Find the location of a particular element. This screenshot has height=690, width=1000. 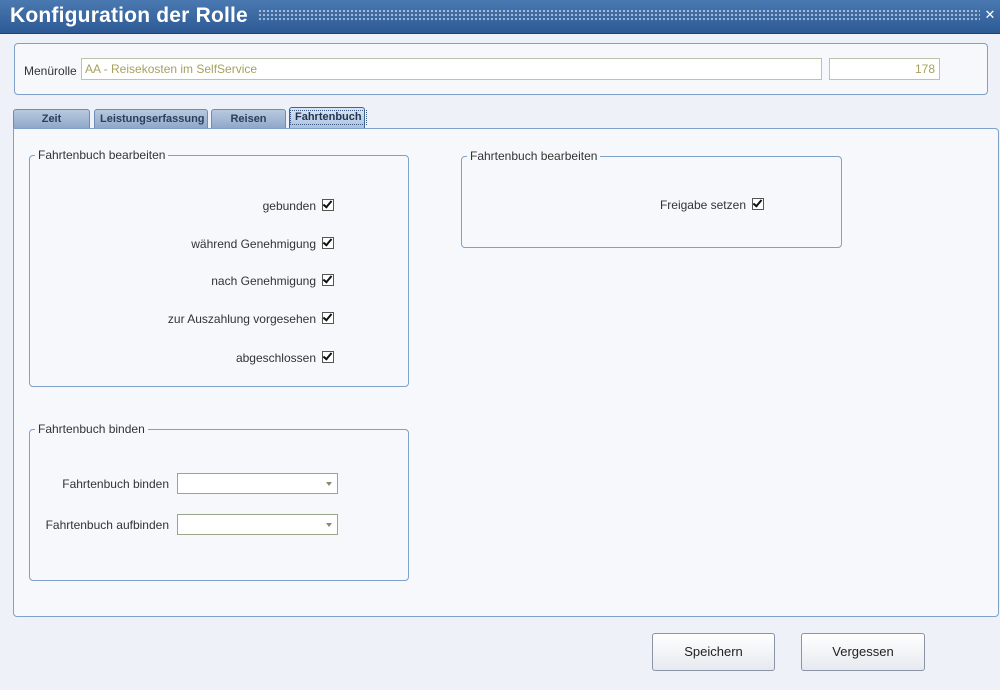

window-title: Konfiguration der Rolle is located at coordinates (129, 15).